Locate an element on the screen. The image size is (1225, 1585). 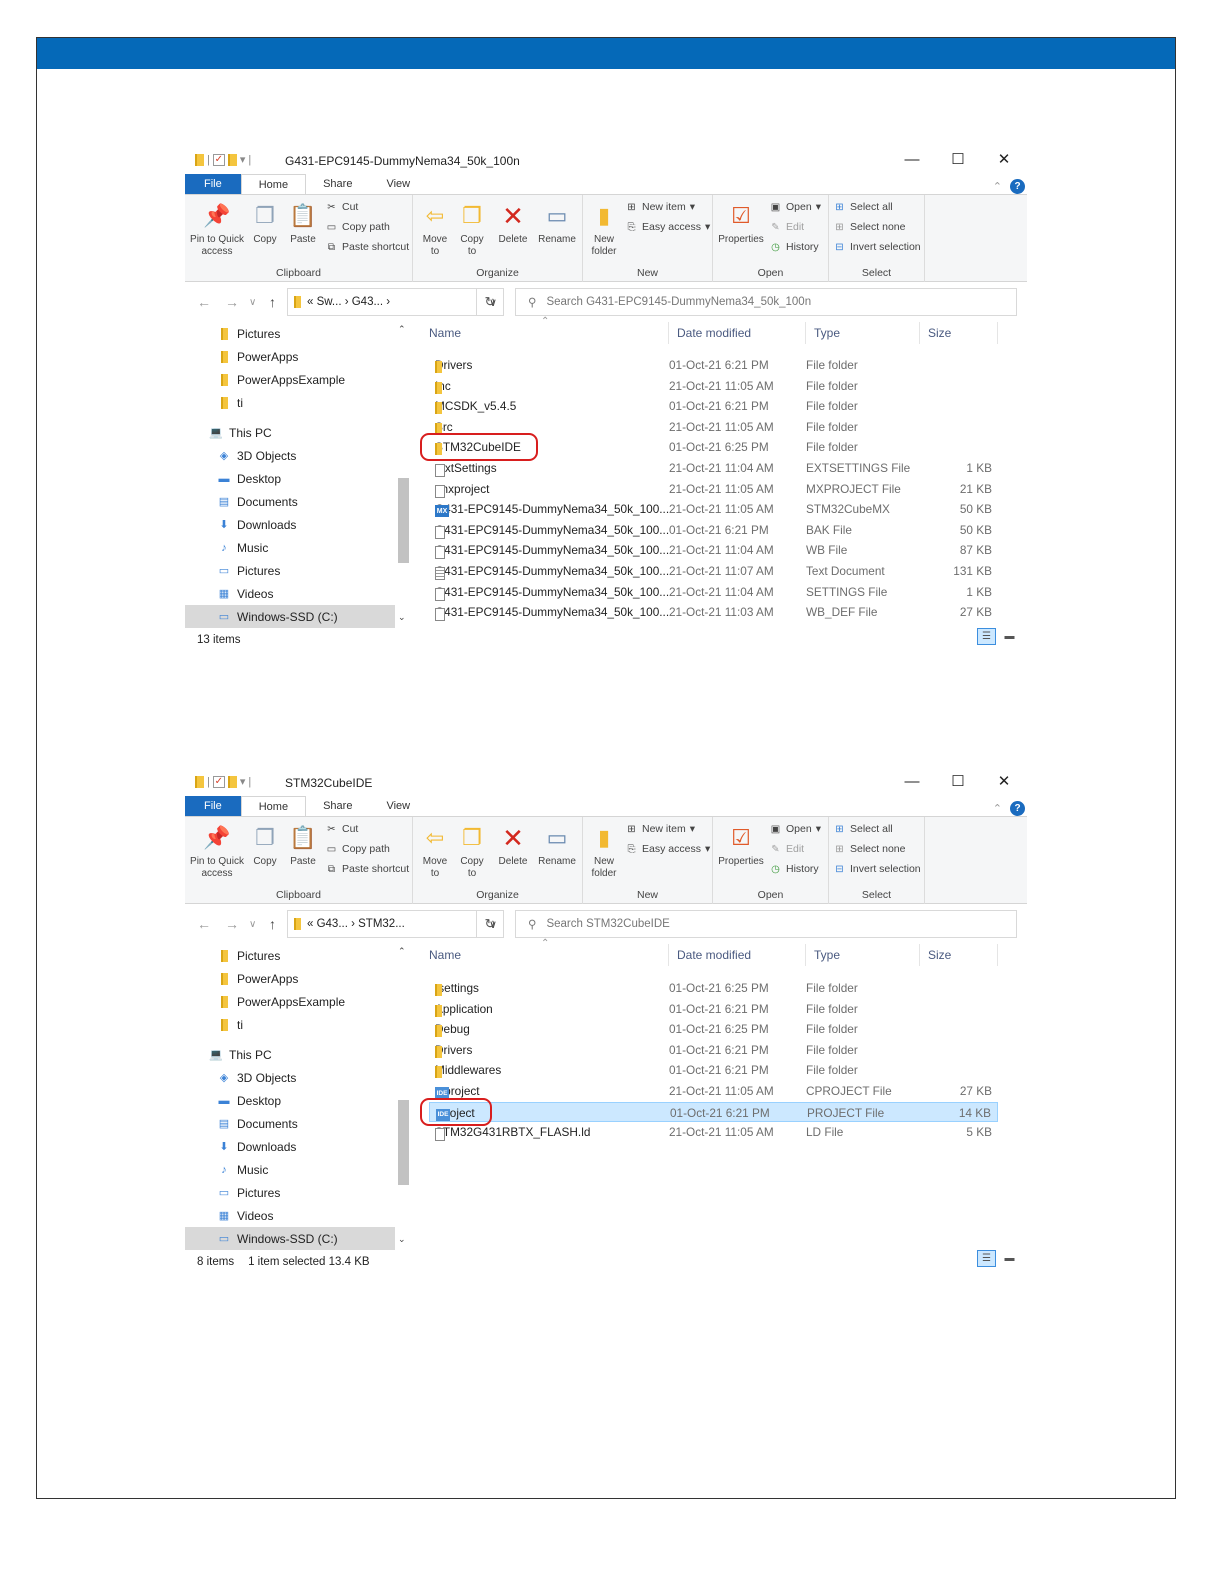
file-row: MCSDK_v5.4.5 01-Oct-21 6:21 PM File folder is located at coordinates (713, 406).